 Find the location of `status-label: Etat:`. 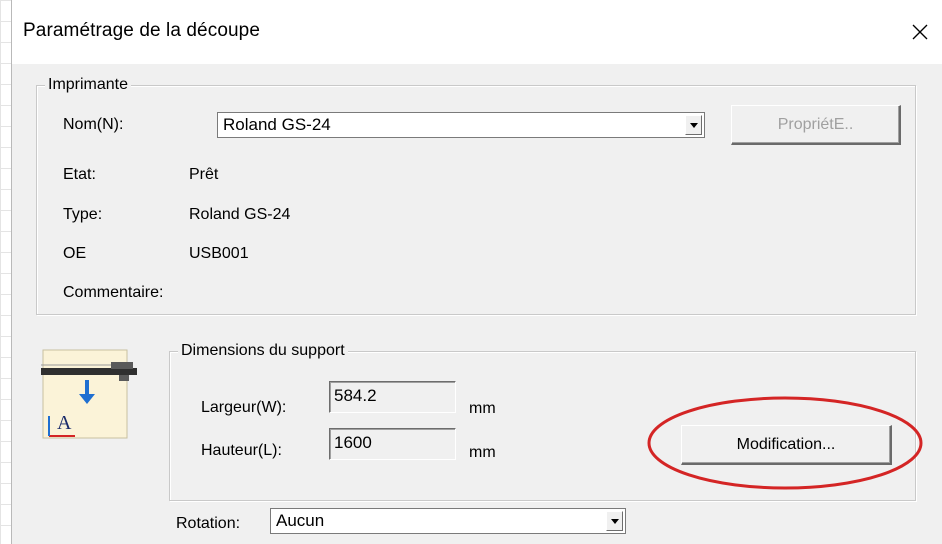

status-label: Etat: is located at coordinates (79, 174).